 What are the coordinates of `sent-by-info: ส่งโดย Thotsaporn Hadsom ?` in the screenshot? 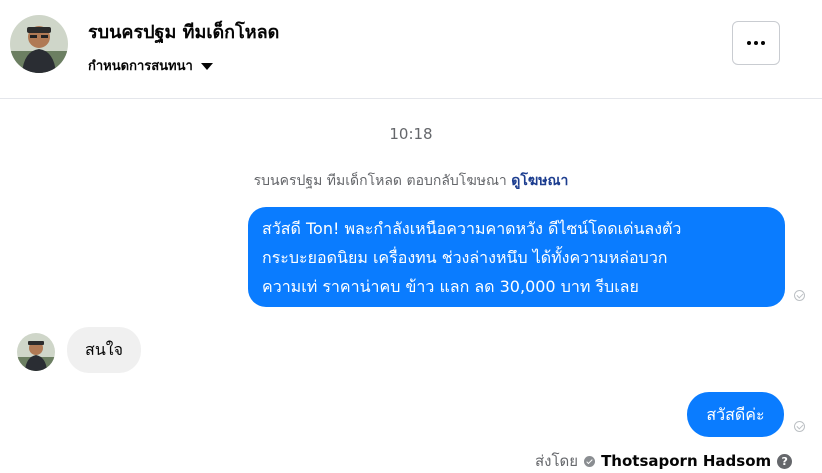 It's located at (664, 461).